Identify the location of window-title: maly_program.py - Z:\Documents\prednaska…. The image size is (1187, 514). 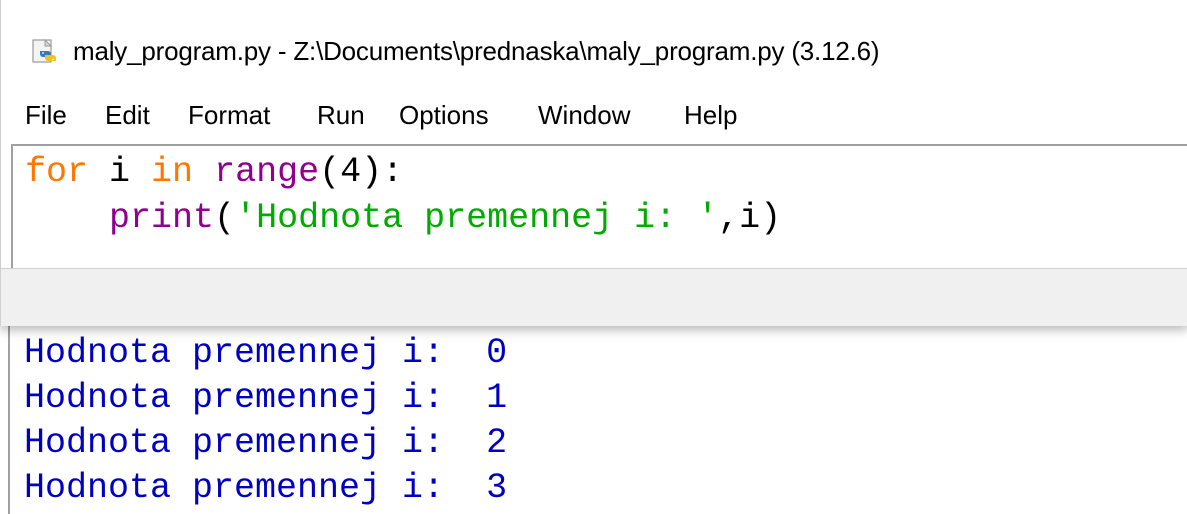
(476, 51).